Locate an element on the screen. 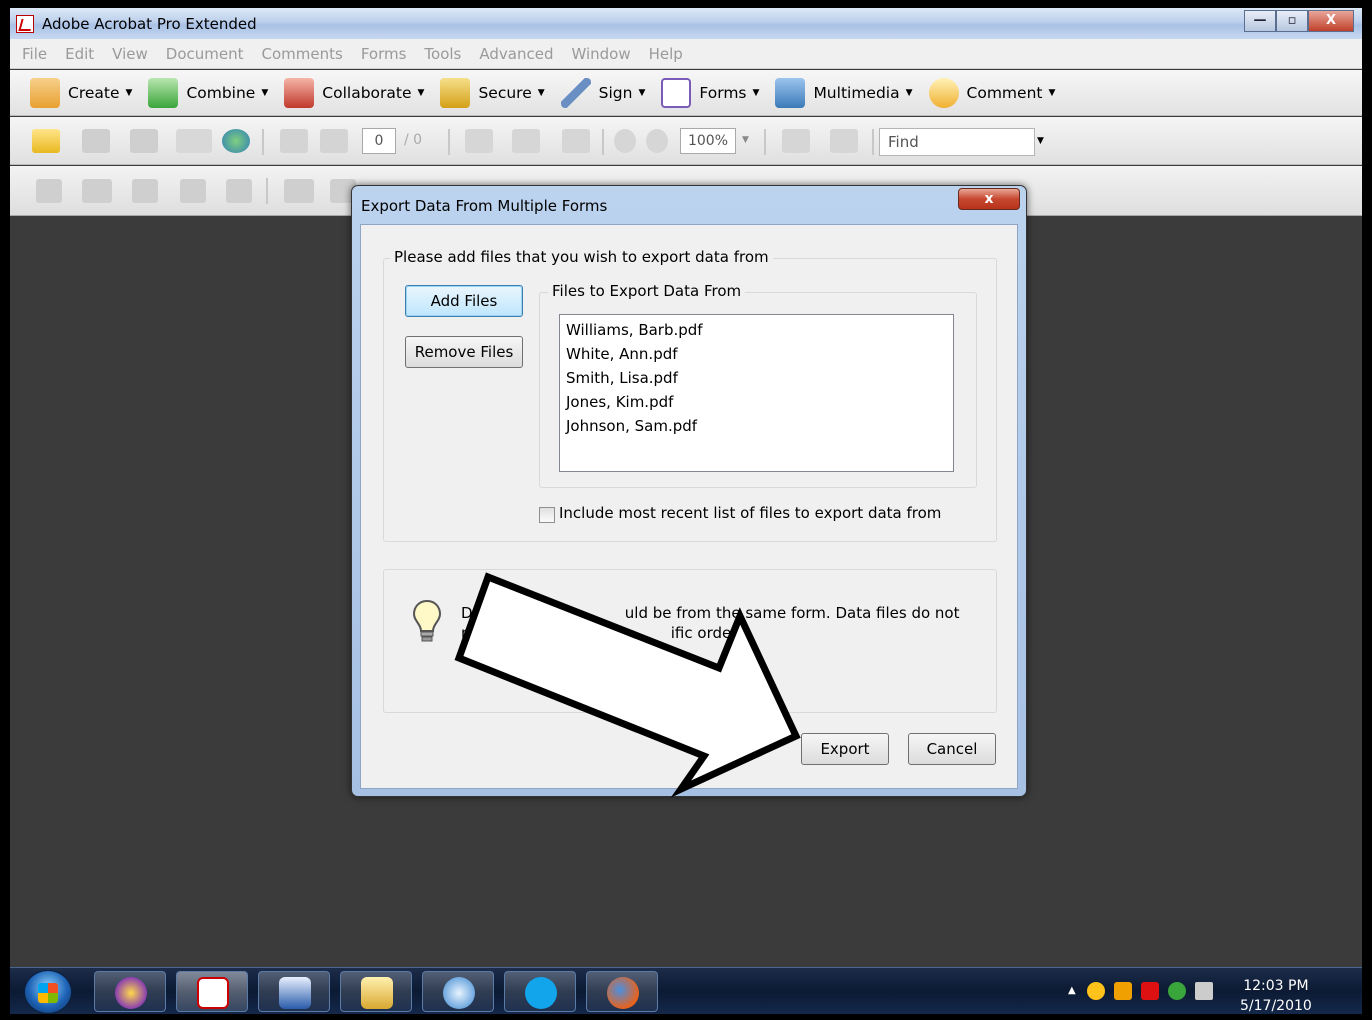  forms-icon is located at coordinates (676, 92).